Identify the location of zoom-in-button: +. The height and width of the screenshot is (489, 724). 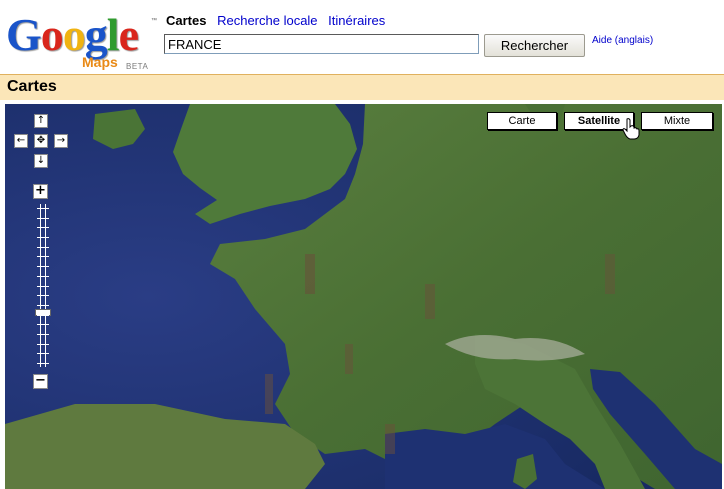
(40, 191).